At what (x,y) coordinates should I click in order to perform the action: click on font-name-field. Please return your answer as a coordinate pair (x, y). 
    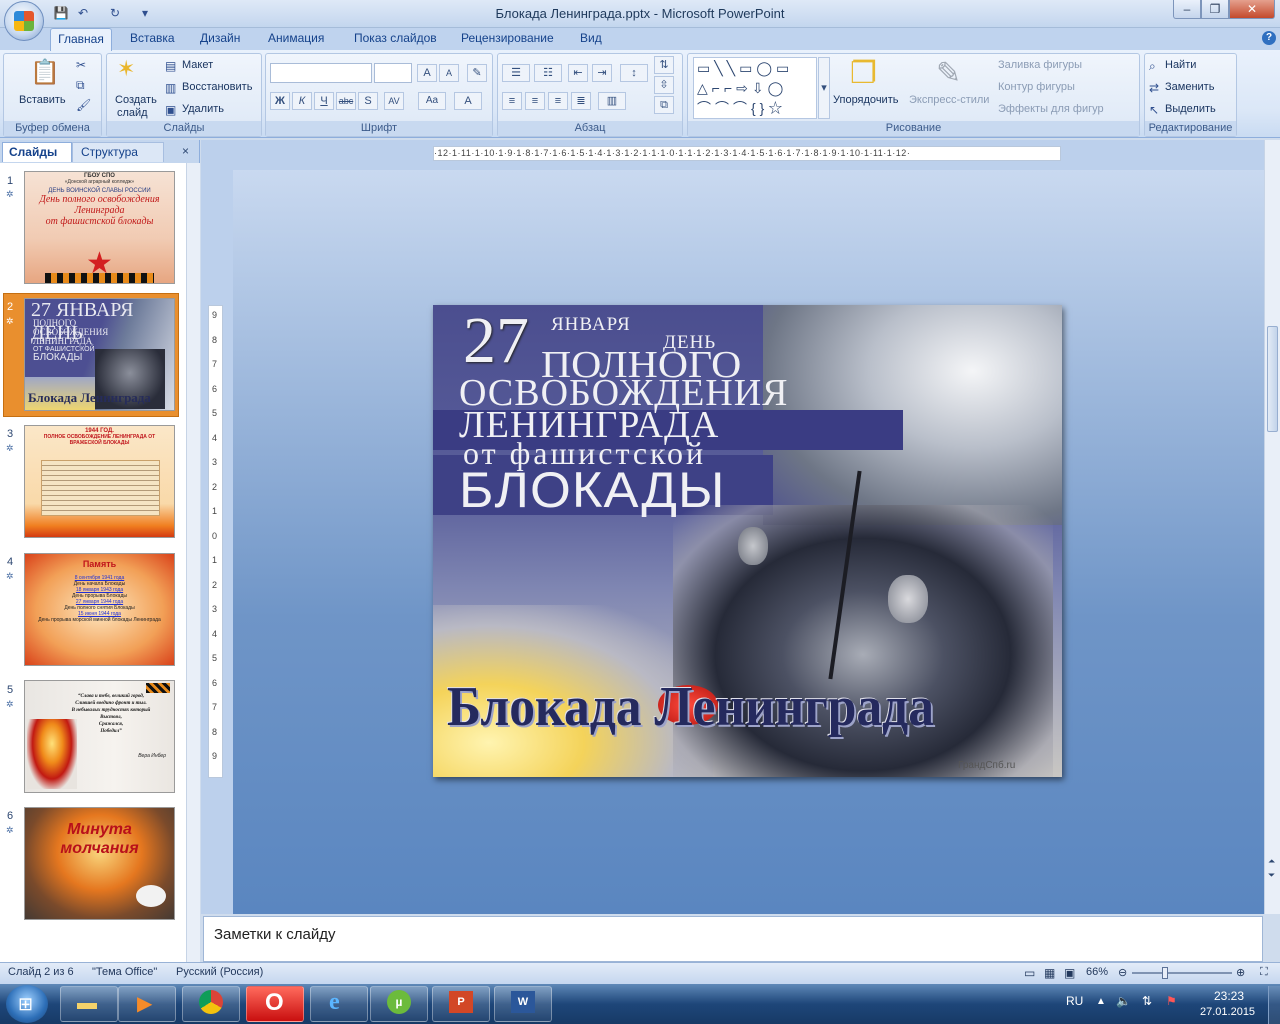
    Looking at the image, I should click on (321, 73).